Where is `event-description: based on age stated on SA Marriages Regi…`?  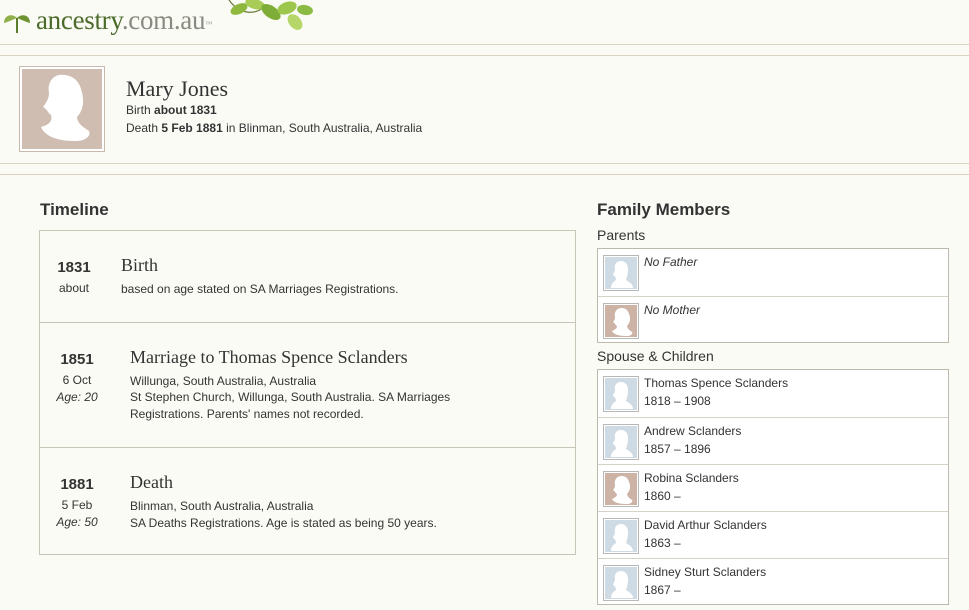 event-description: based on age stated on SA Marriages Regi… is located at coordinates (260, 289).